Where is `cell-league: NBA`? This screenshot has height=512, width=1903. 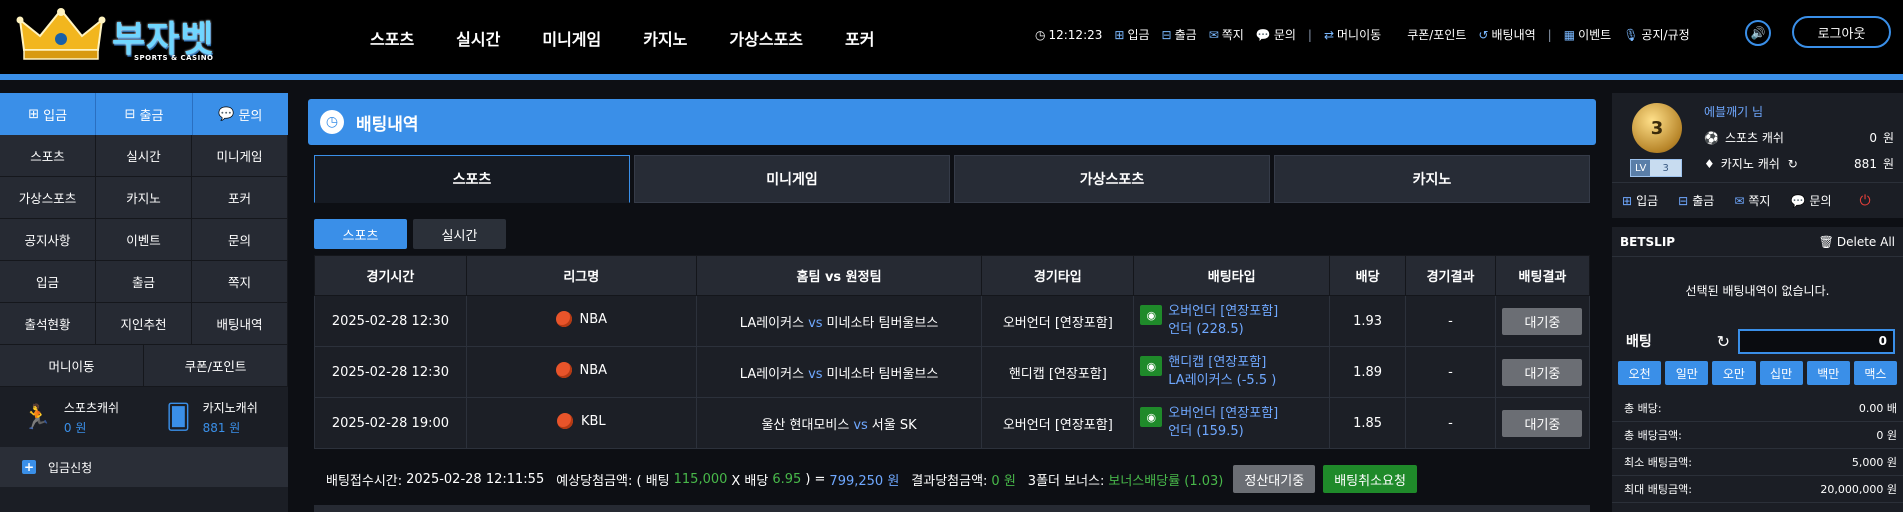 cell-league: NBA is located at coordinates (581, 372).